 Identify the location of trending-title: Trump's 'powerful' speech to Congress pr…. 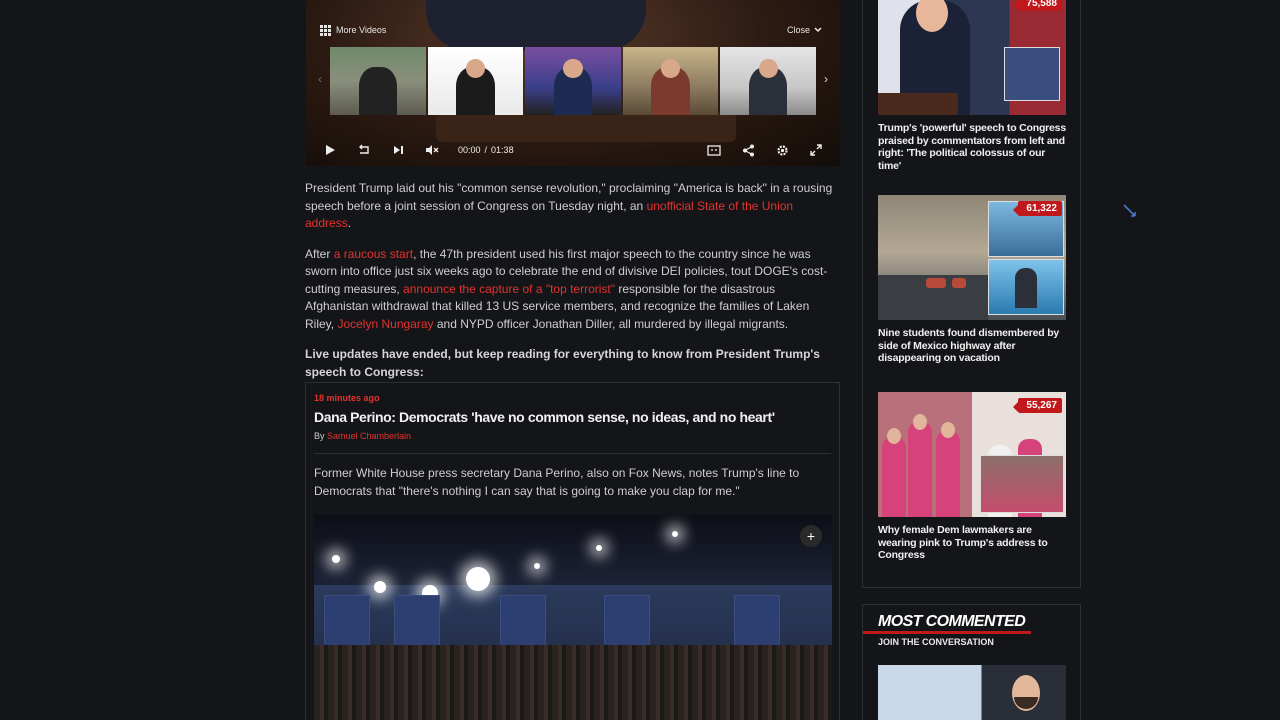
(972, 147).